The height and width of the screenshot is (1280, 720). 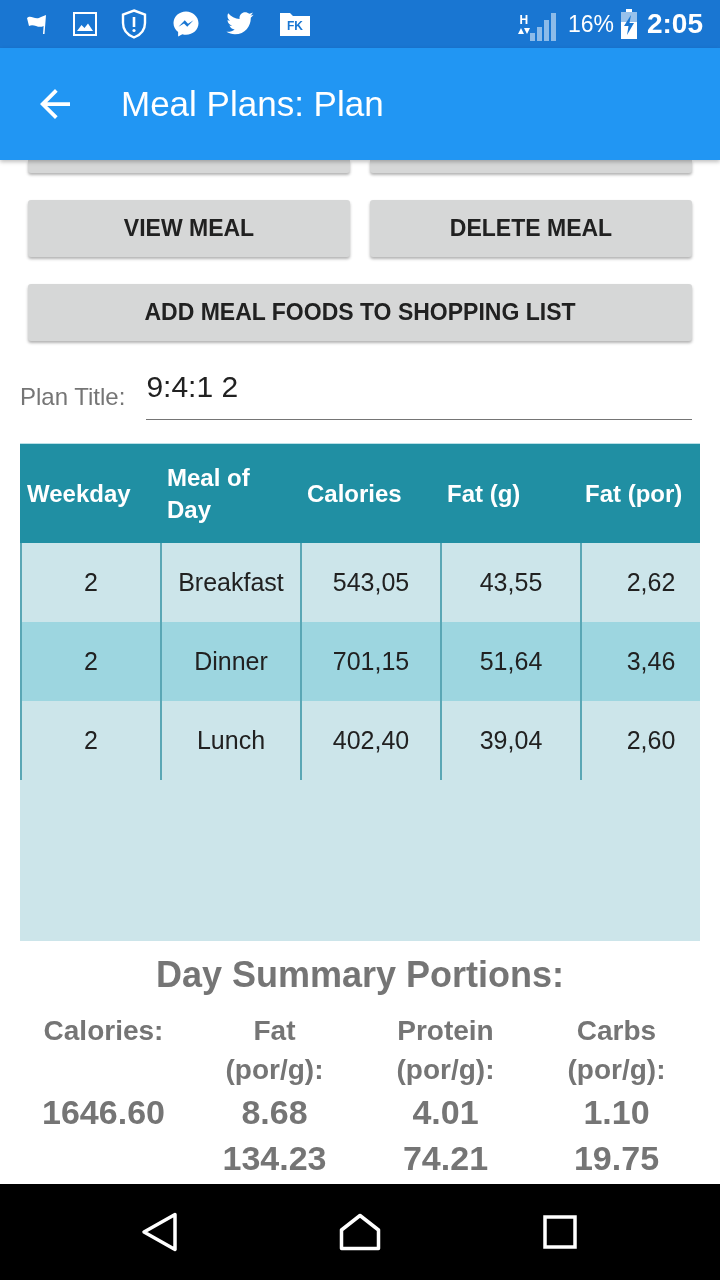 What do you see at coordinates (103, 1031) in the screenshot?
I see `summary-label: Calories:` at bounding box center [103, 1031].